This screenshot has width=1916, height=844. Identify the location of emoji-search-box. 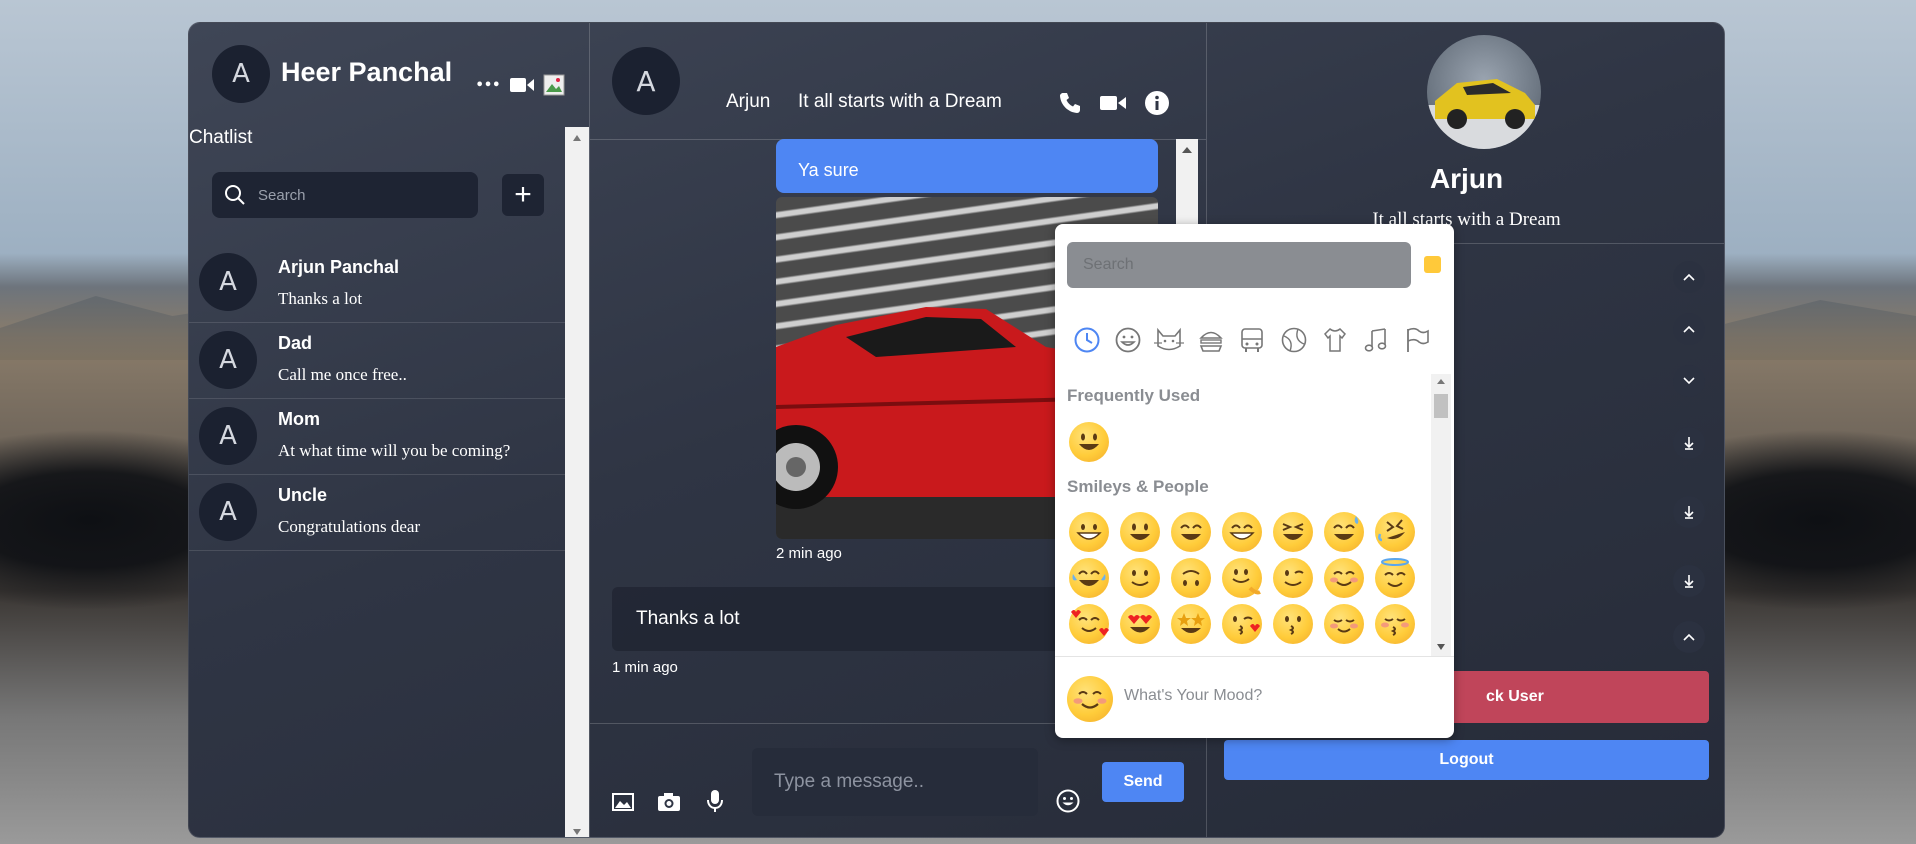
(1239, 265).